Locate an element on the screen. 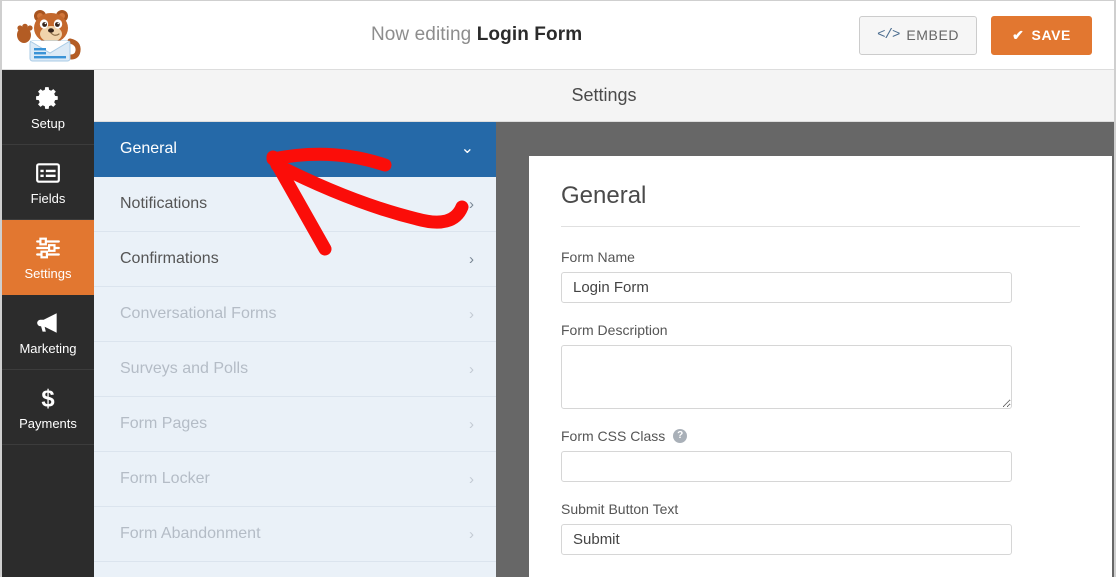 The image size is (1116, 577). list-icon is located at coordinates (48, 172).